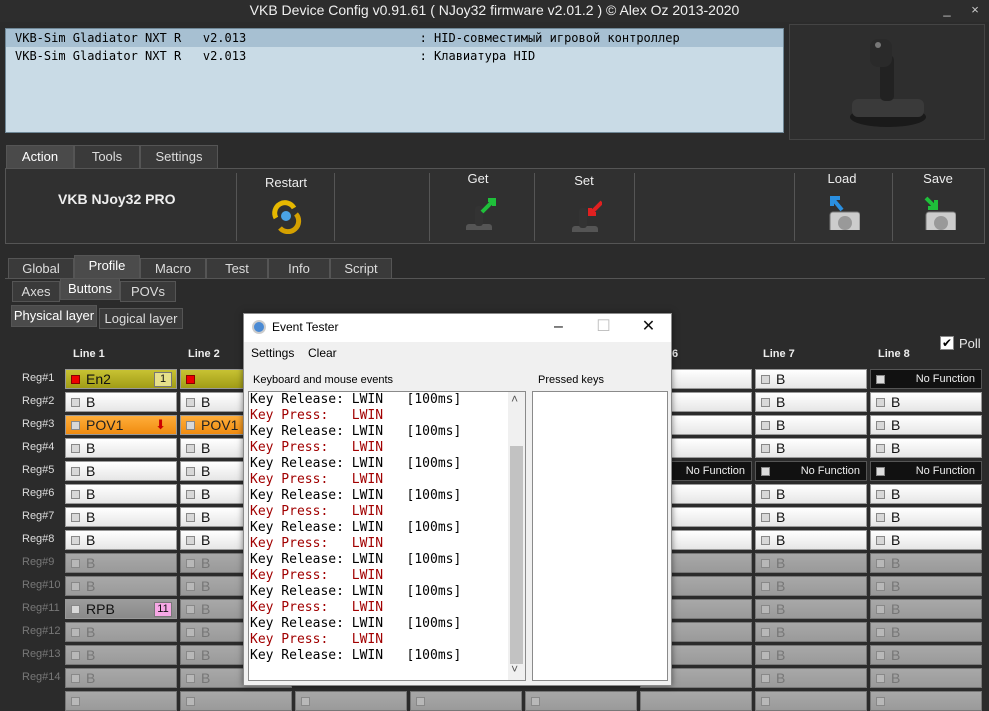 This screenshot has height=711, width=989. Describe the element at coordinates (514, 399) in the screenshot. I see `scroll-up-icon: ˄` at that location.